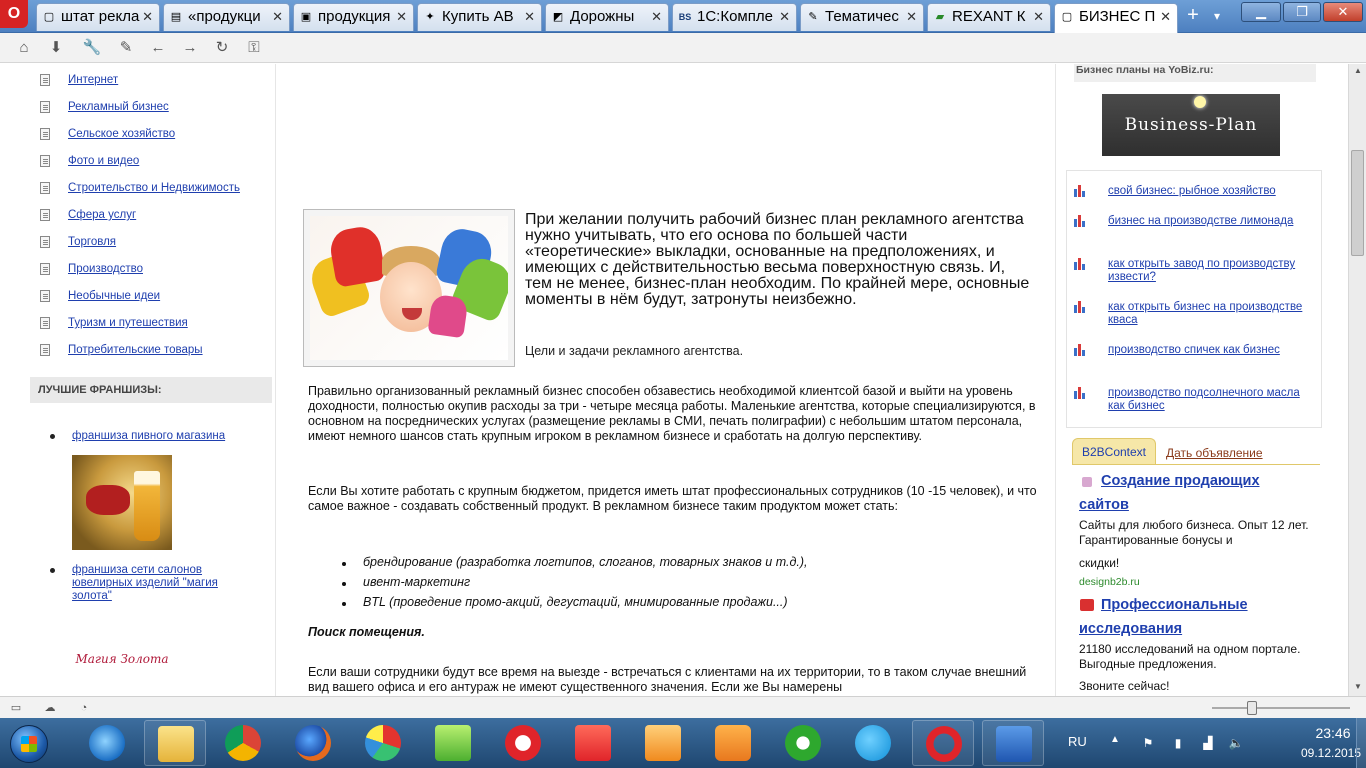 This screenshot has width=1366, height=768. Describe the element at coordinates (107, 743) in the screenshot. I see `ie-taskbar-button` at that location.